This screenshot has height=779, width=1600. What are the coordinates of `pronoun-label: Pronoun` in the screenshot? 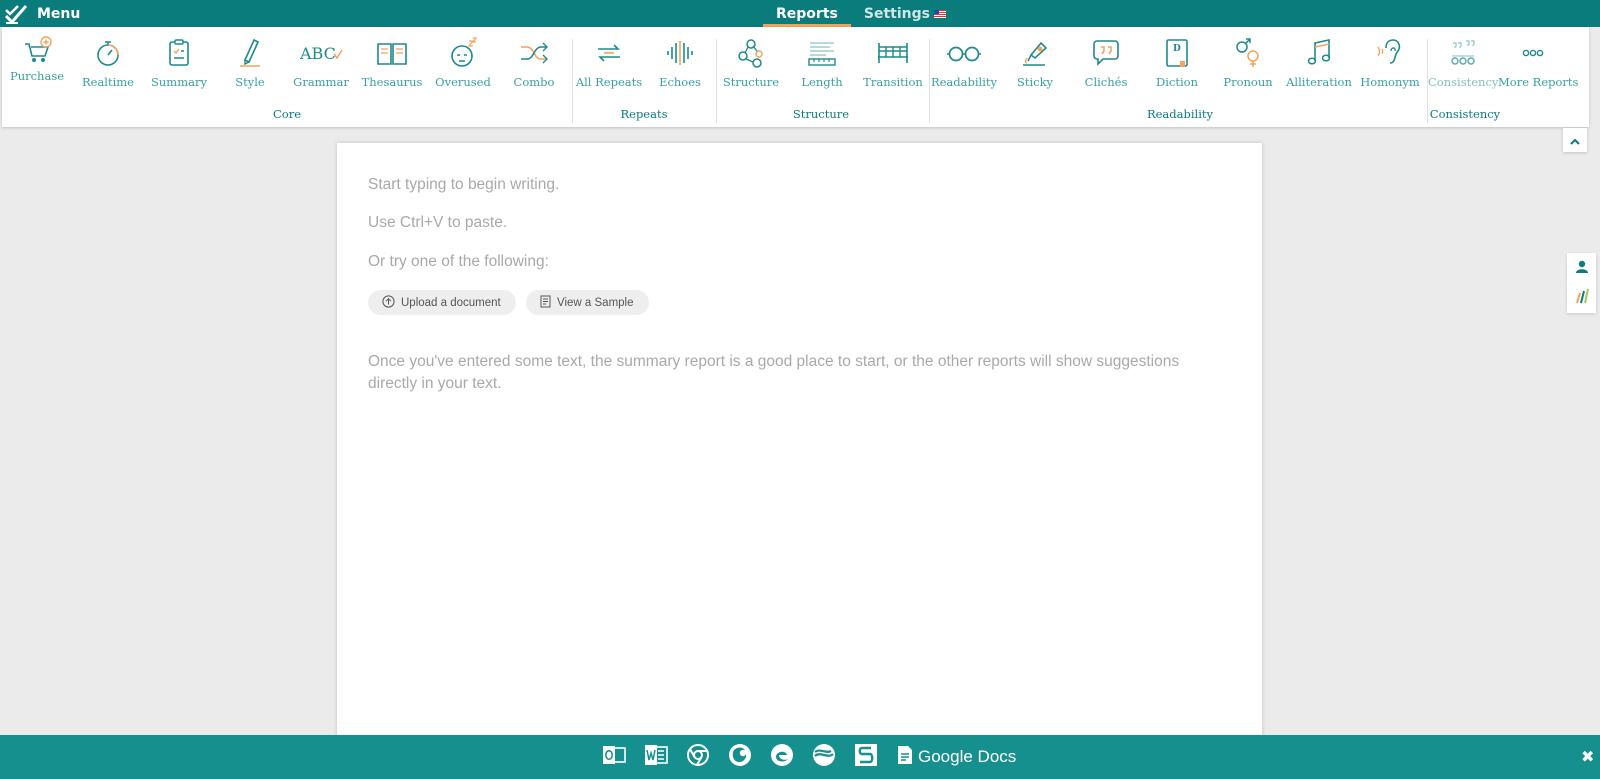 It's located at (1248, 82).